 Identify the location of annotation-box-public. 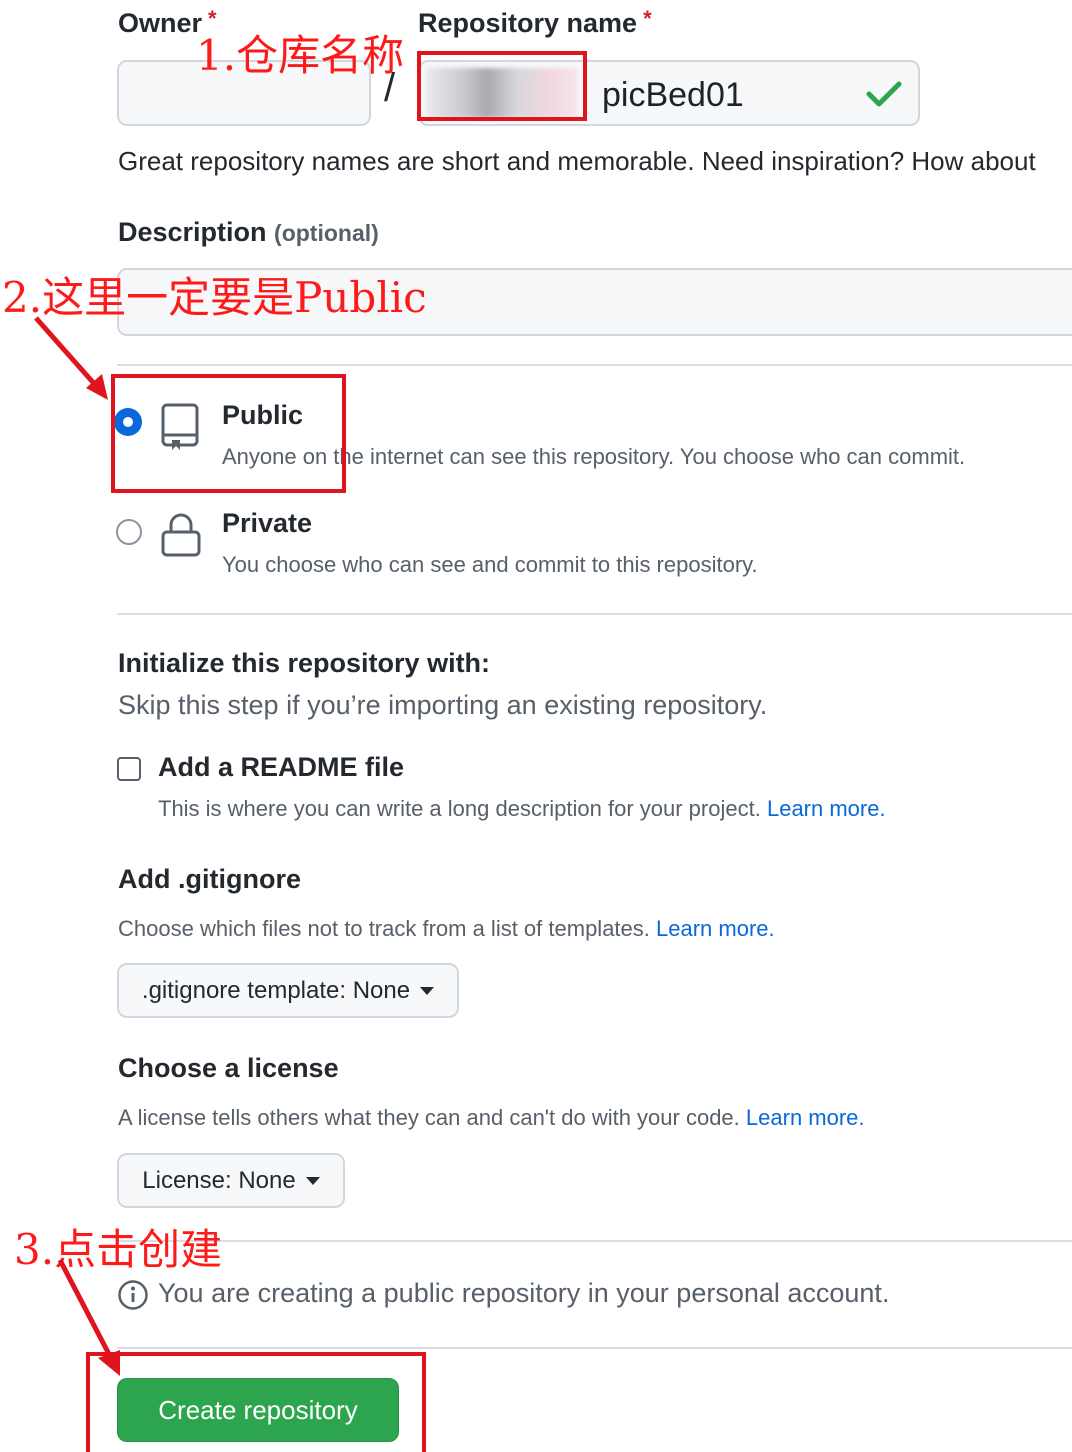
(228, 433).